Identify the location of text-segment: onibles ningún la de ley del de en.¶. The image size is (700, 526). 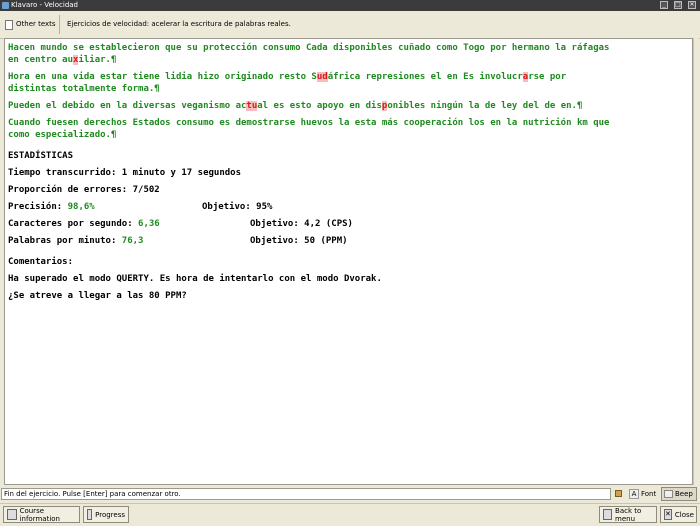
(485, 106).